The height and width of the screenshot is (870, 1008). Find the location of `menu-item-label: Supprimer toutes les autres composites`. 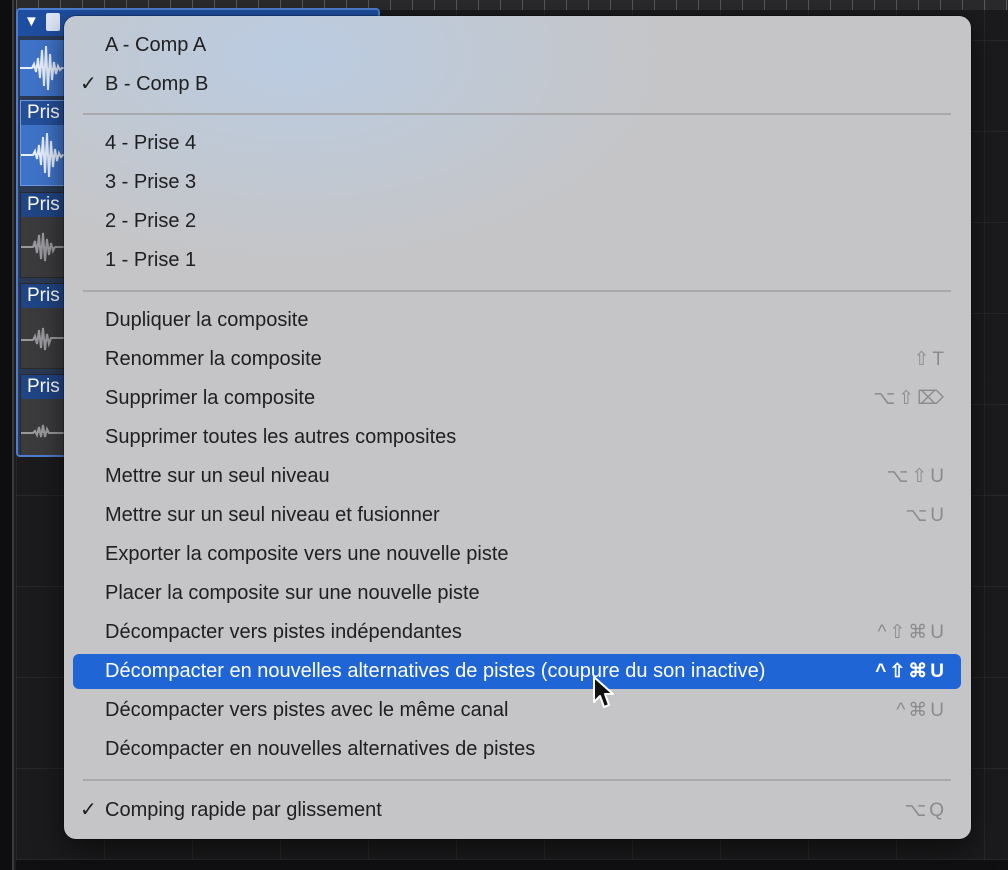

menu-item-label: Supprimer toutes les autres composites is located at coordinates (281, 437).